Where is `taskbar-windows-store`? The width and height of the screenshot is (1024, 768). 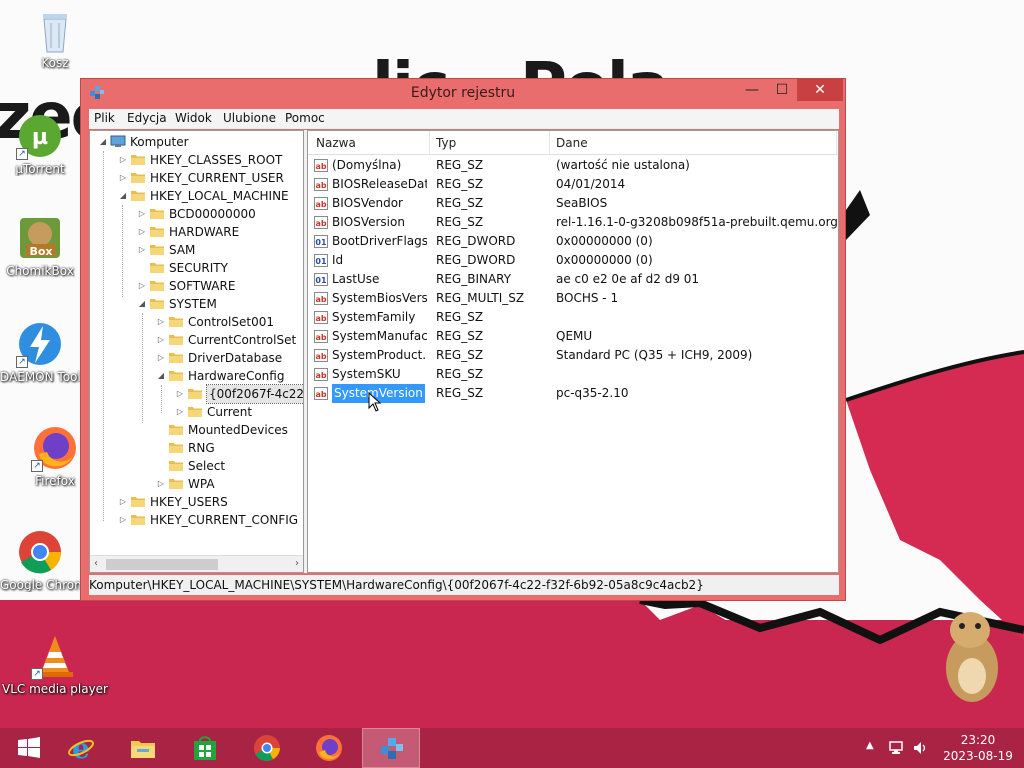 taskbar-windows-store is located at coordinates (205, 748).